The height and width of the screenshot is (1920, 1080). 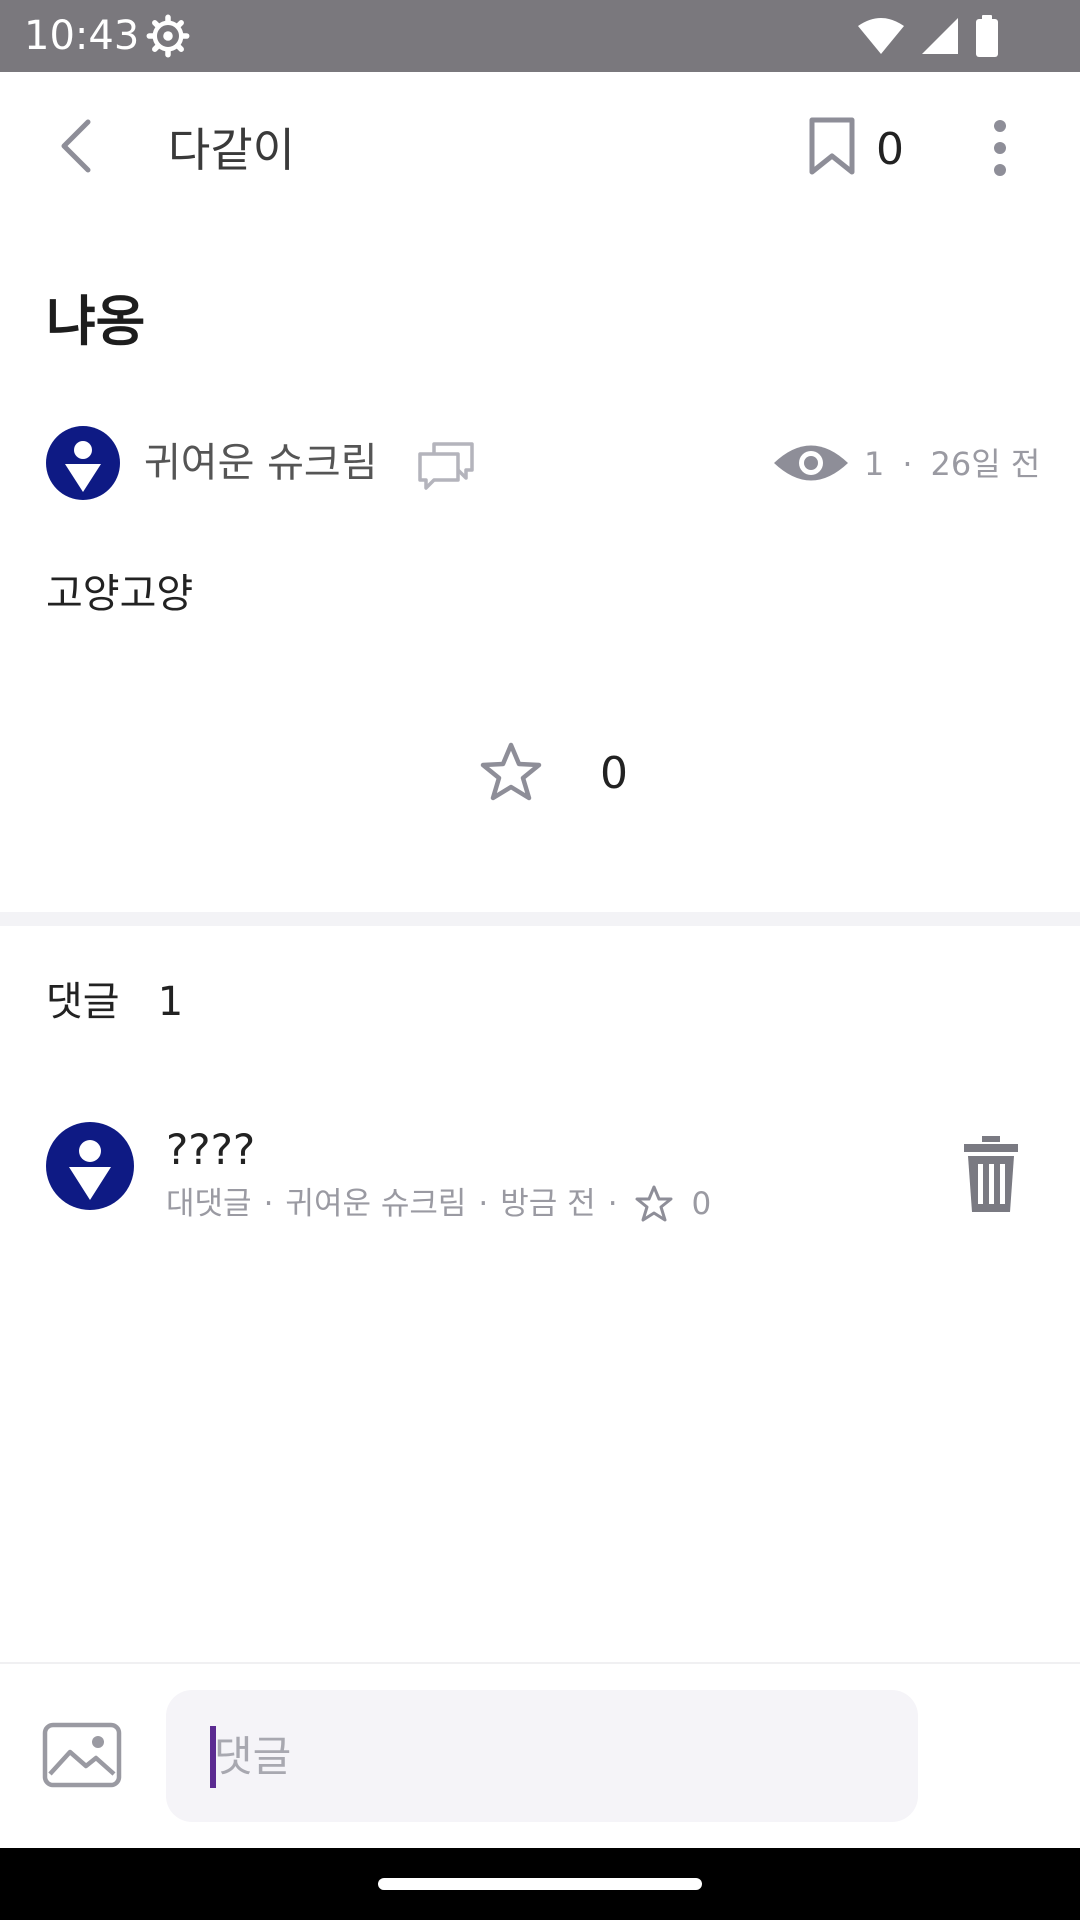 What do you see at coordinates (209, 1204) in the screenshot?
I see `reply-link: 대댓글` at bounding box center [209, 1204].